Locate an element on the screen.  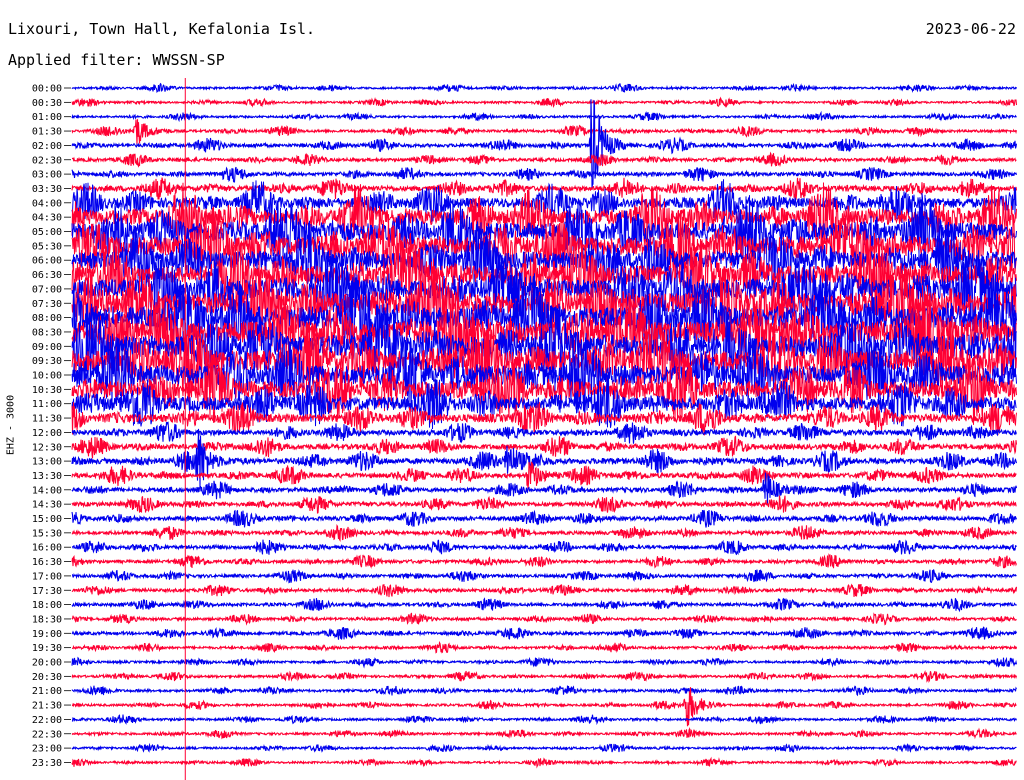
time-tick-label: 17:30 is located at coordinates (47, 591).